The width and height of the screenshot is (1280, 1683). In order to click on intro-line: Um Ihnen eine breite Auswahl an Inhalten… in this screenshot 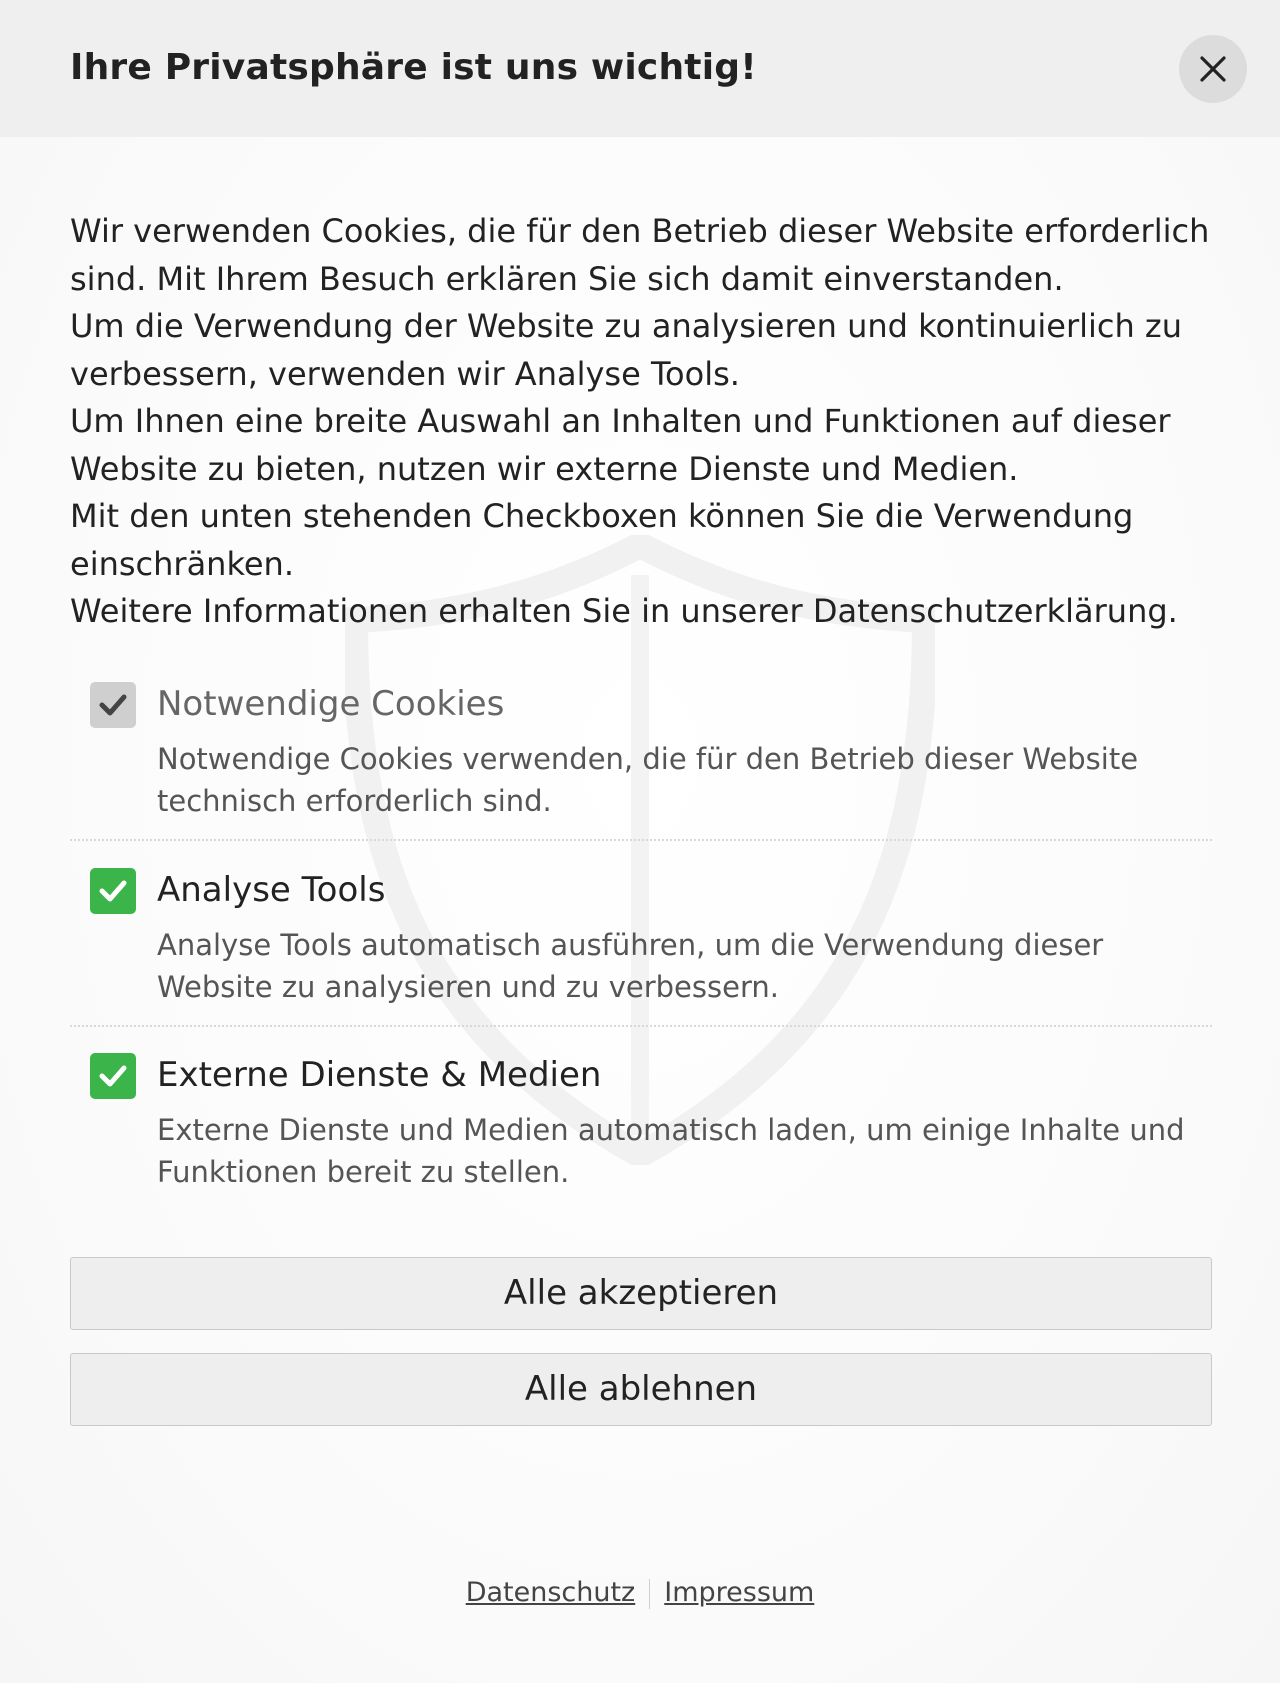, I will do `click(620, 421)`.